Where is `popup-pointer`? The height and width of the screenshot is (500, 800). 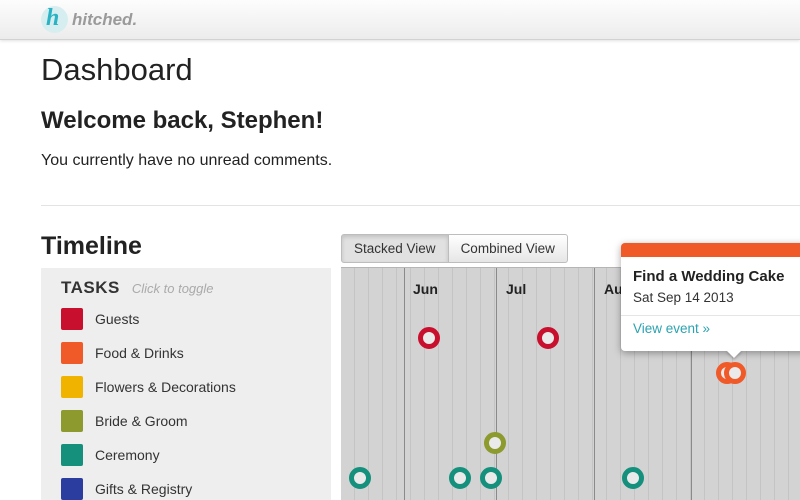 popup-pointer is located at coordinates (734, 354).